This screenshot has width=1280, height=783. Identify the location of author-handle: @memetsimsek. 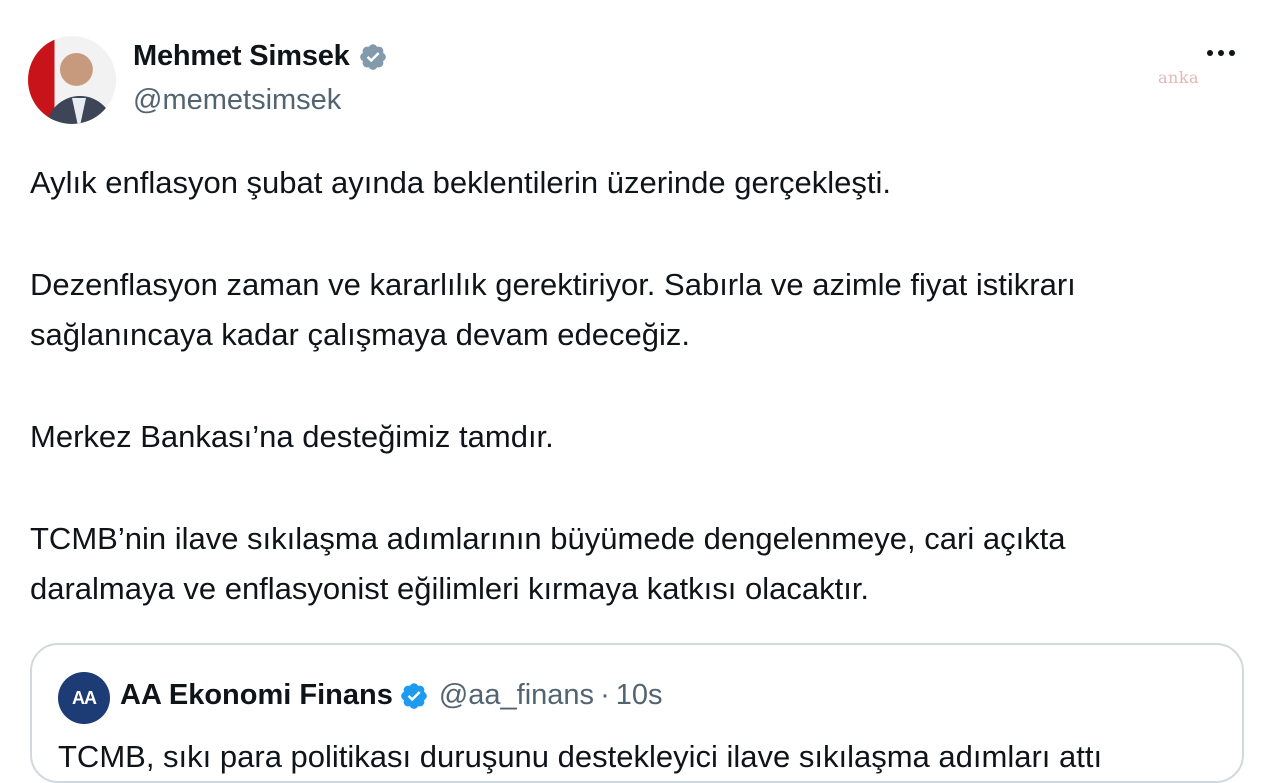
(237, 100).